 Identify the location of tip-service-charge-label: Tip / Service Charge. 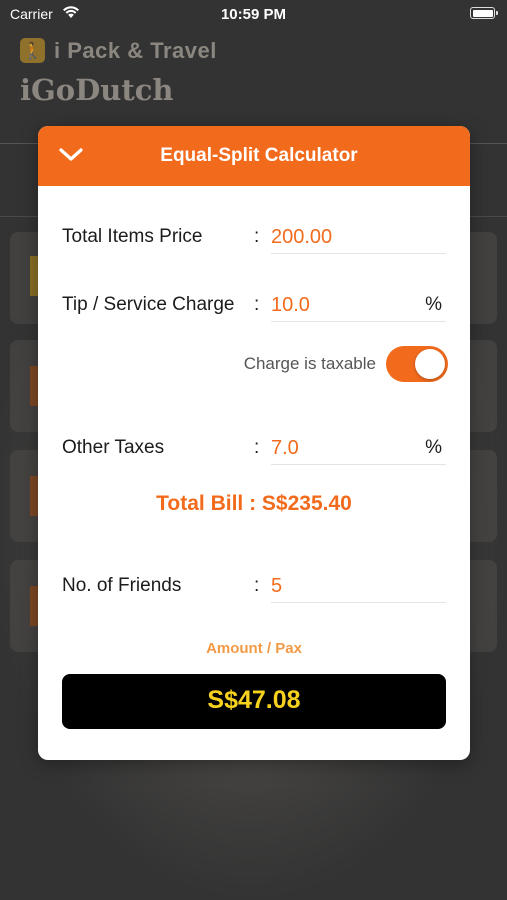
(148, 304).